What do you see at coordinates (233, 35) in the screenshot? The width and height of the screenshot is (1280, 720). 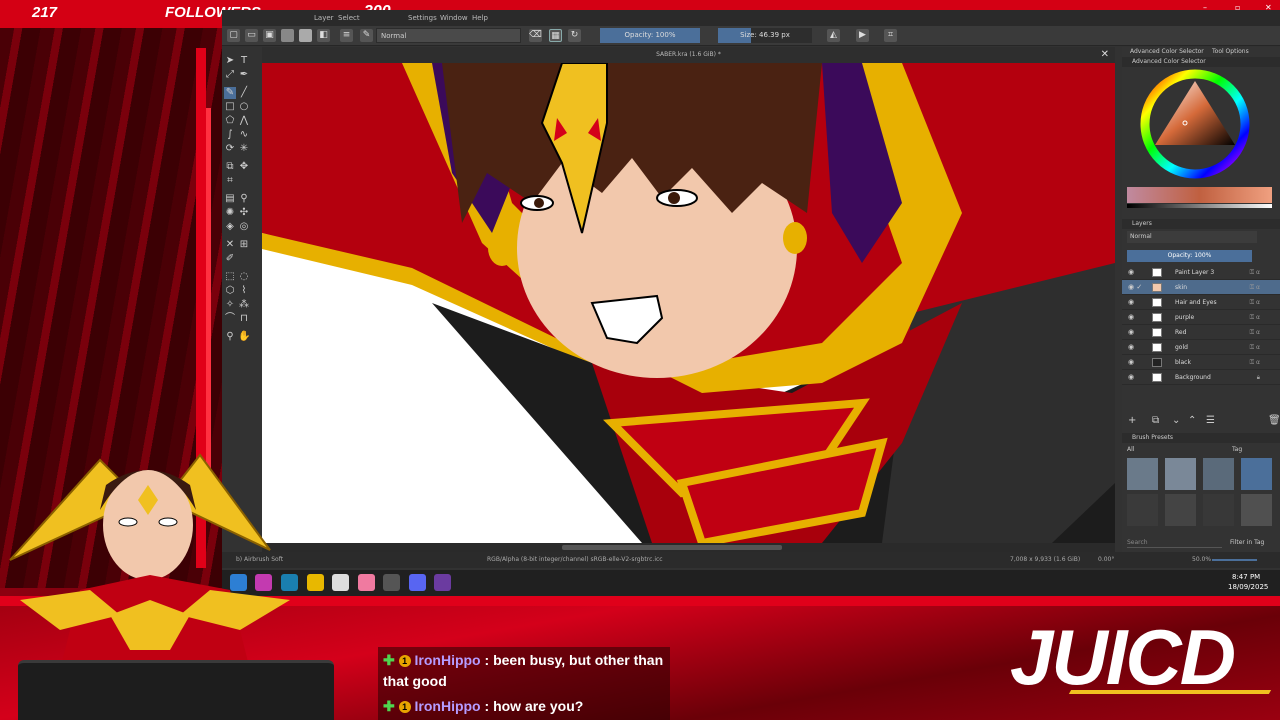 I see `new-document-icon: ▢` at bounding box center [233, 35].